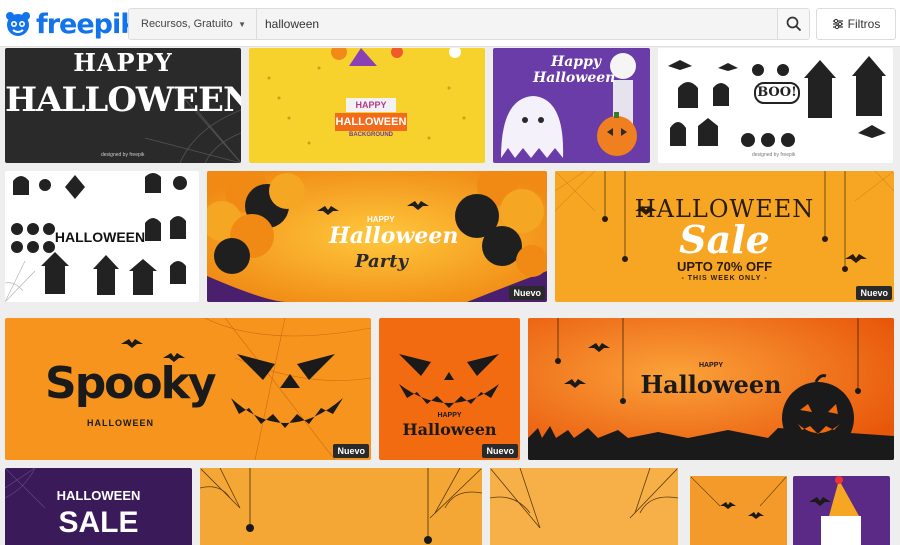 This screenshot has height=545, width=900. I want to click on result-tile: HAPPY HALLOWEEN designed by freepik, so click(123, 105).